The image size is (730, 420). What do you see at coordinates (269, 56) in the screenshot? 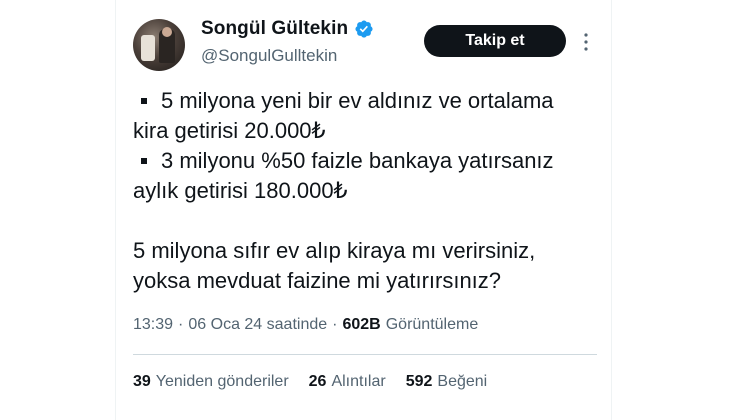
I see `author-handle: @SongulGulltekin` at bounding box center [269, 56].